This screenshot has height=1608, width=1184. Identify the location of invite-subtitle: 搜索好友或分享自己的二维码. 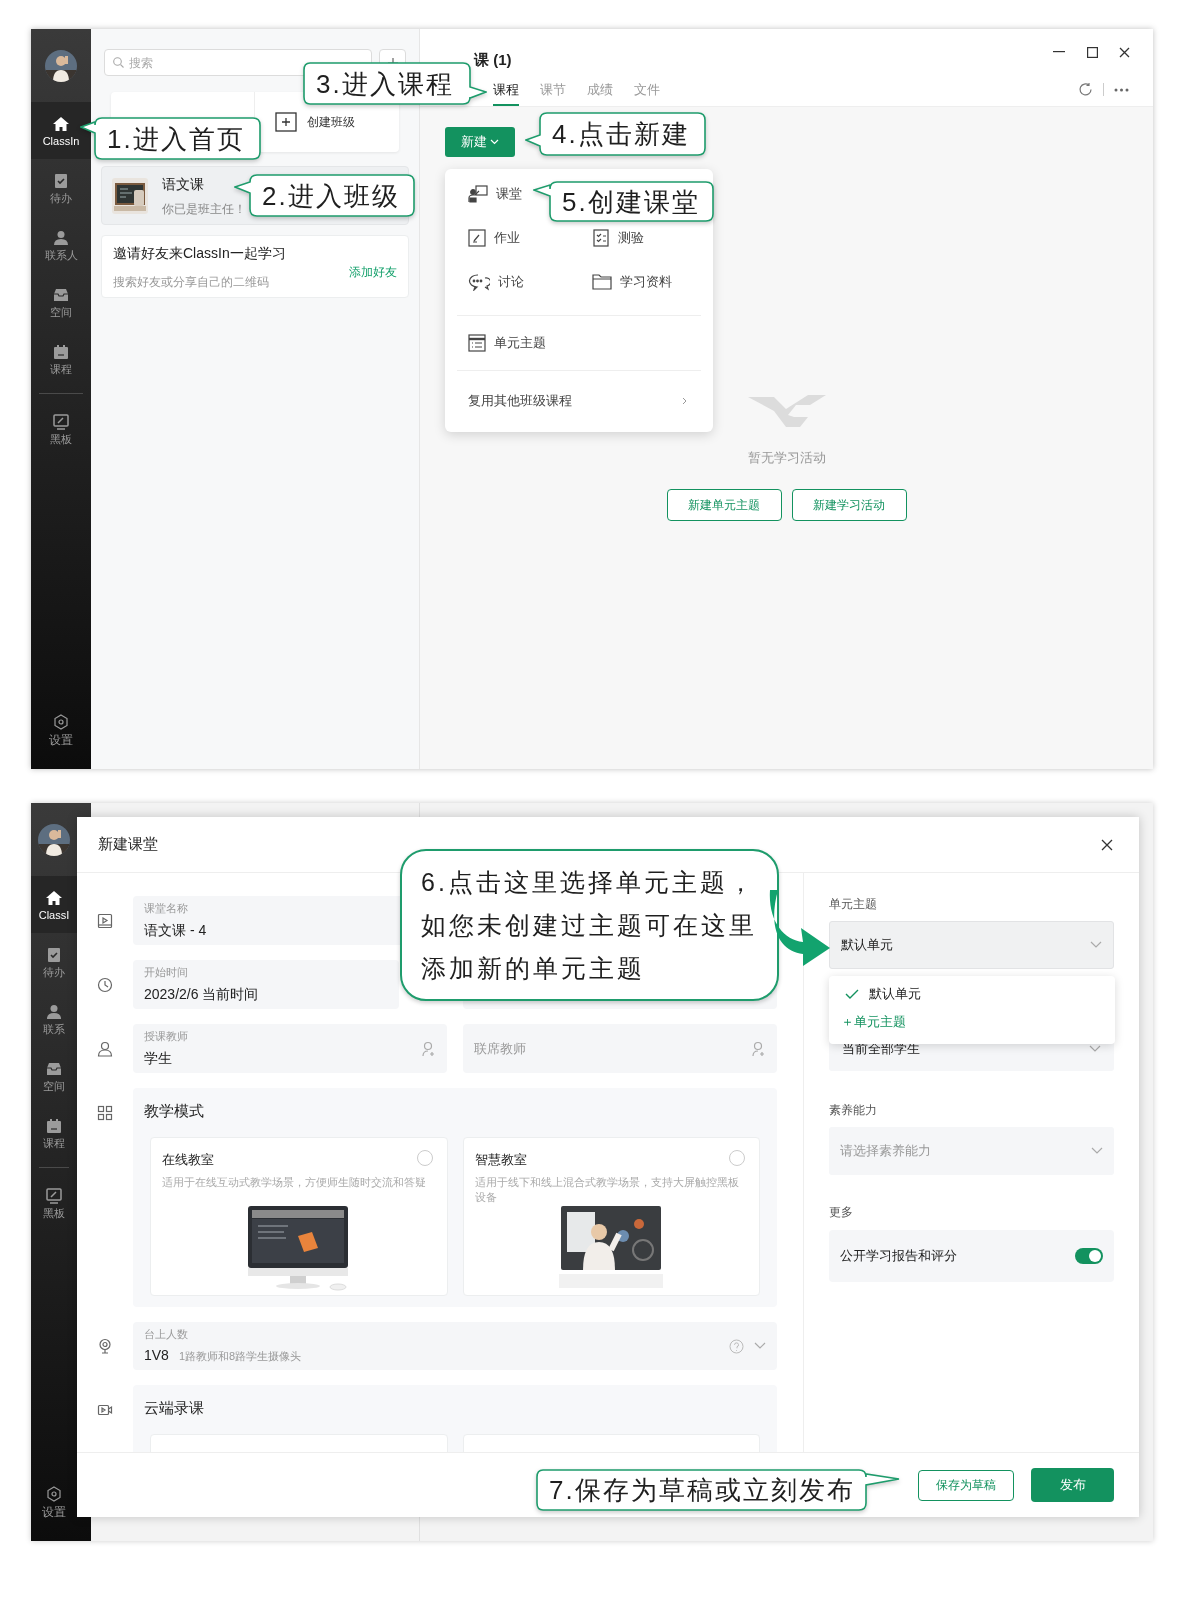
(191, 282).